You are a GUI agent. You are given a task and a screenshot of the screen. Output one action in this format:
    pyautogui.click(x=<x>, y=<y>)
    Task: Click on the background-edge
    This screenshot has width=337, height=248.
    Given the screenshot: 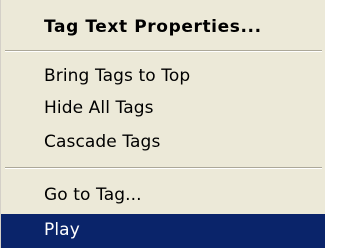 What is the action you would take?
    pyautogui.click(x=331, y=124)
    